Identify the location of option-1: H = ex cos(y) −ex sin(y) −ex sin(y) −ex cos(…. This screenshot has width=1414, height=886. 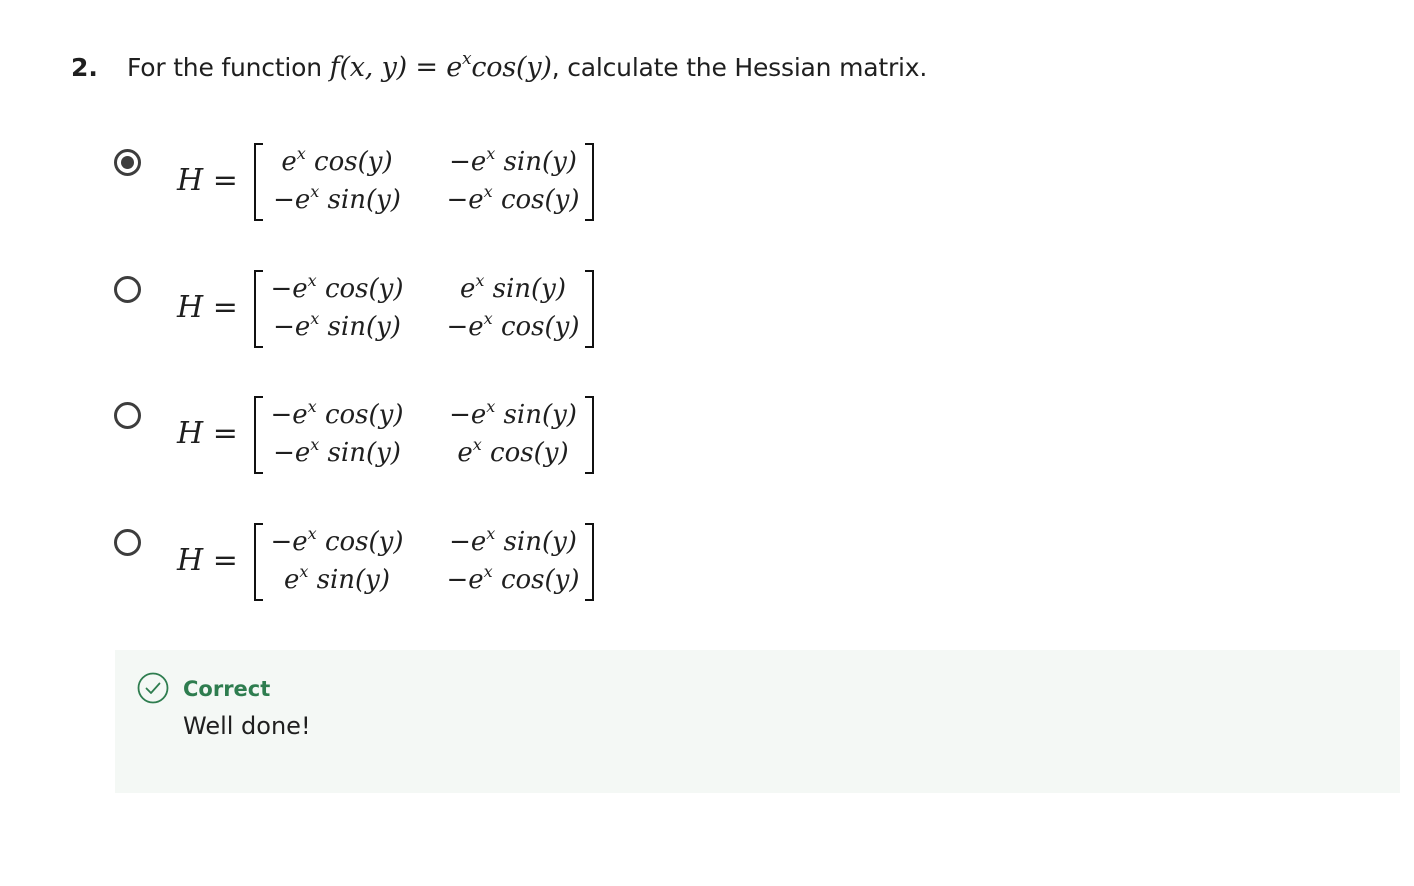
(370, 193).